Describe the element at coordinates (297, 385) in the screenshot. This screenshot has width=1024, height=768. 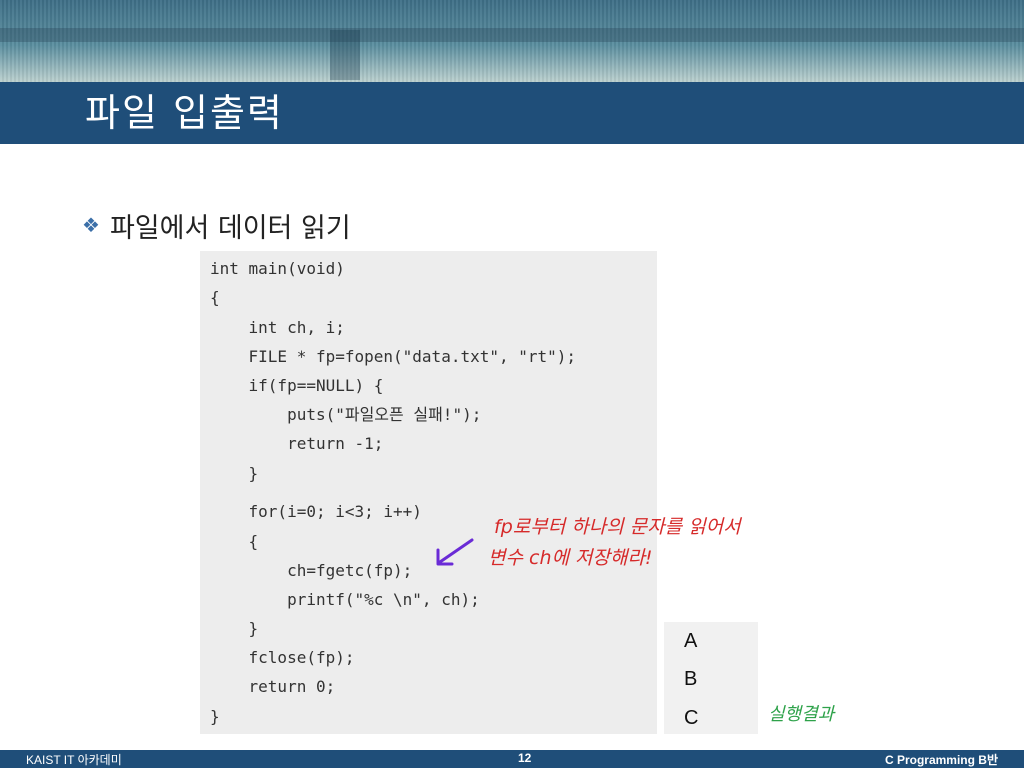
I see `code-line: if(fp==NULL) {` at that location.